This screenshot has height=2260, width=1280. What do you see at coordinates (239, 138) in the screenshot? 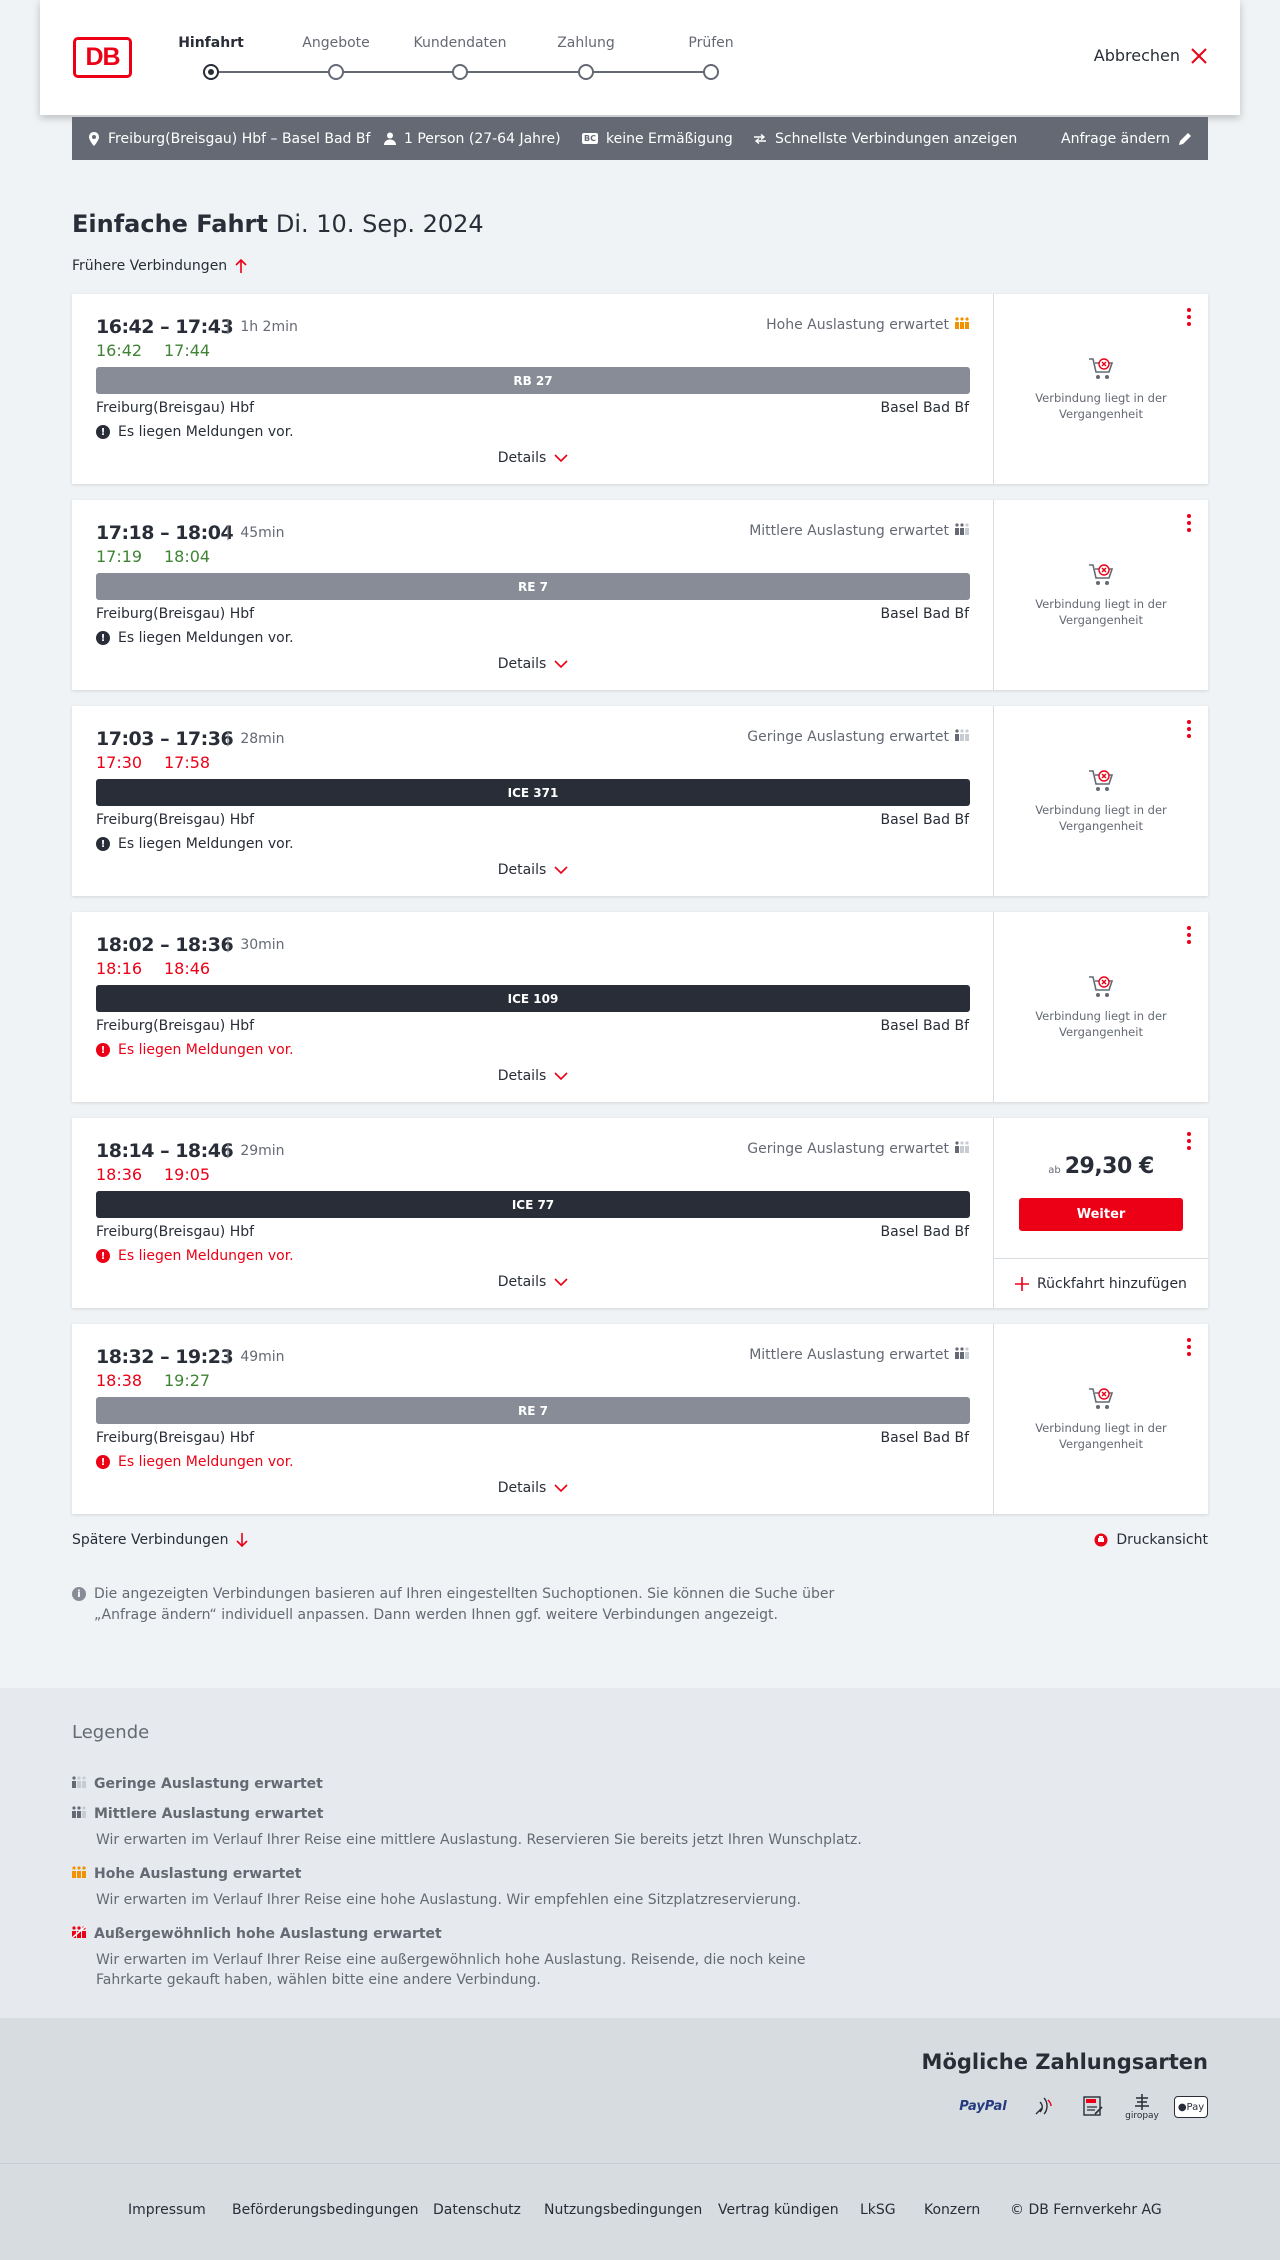
I see `route-text: Freiburg(Breisgau) Hbf – Basel Bad Bf` at bounding box center [239, 138].